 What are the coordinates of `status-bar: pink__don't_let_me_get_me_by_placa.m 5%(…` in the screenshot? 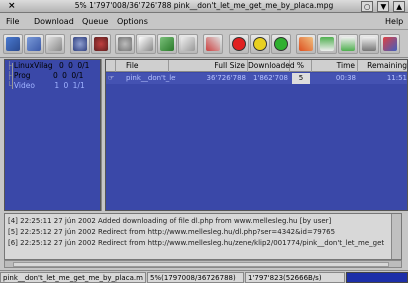 It's located at (204, 276).